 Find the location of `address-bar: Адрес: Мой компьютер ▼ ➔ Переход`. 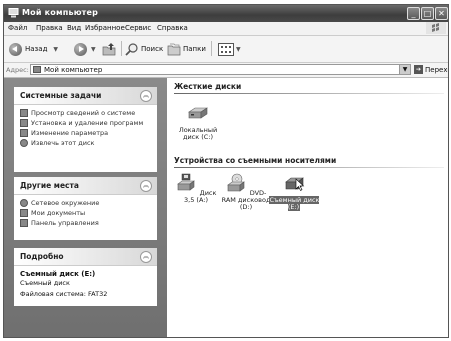

address-bar: Адрес: Мой компьютер ▼ ➔ Переход is located at coordinates (226, 70).